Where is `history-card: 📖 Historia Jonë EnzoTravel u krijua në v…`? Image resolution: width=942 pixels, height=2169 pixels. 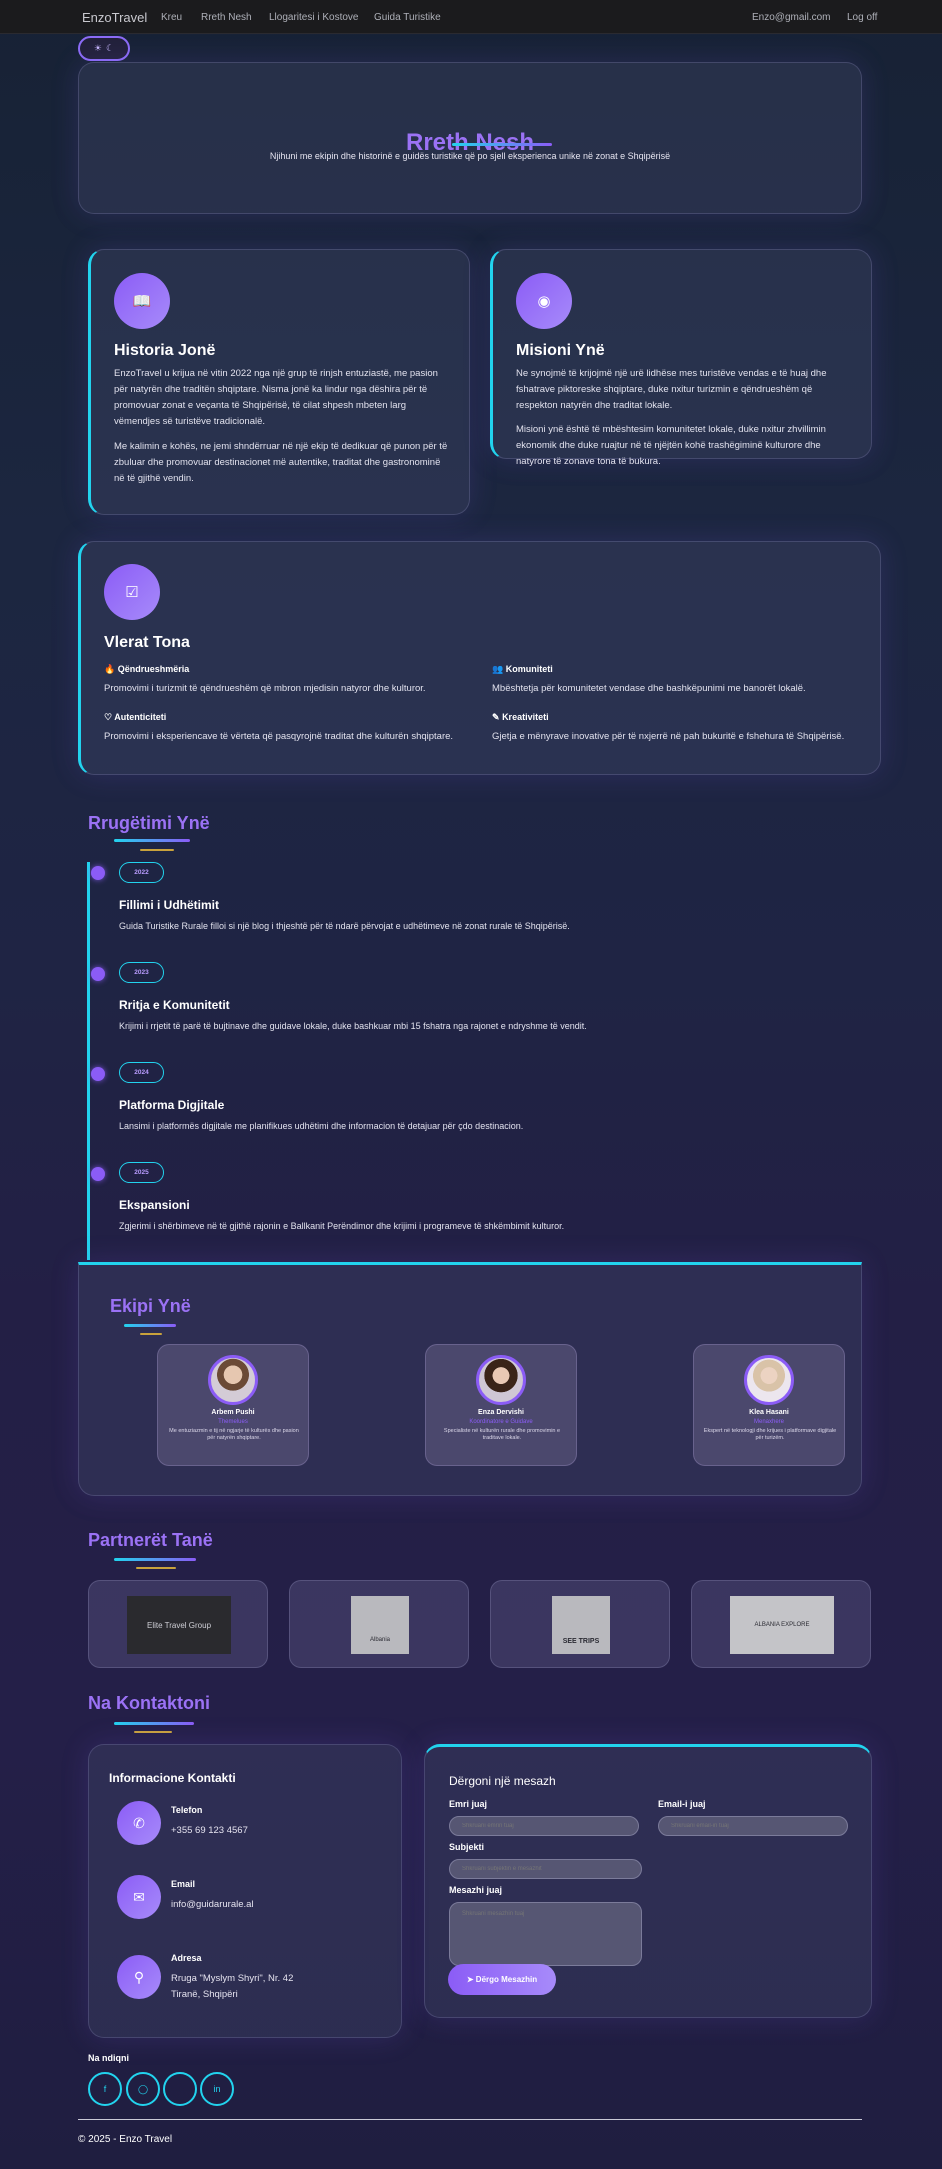
history-card: 📖 Historia Jonë EnzoTravel u krijua në v… is located at coordinates (279, 382).